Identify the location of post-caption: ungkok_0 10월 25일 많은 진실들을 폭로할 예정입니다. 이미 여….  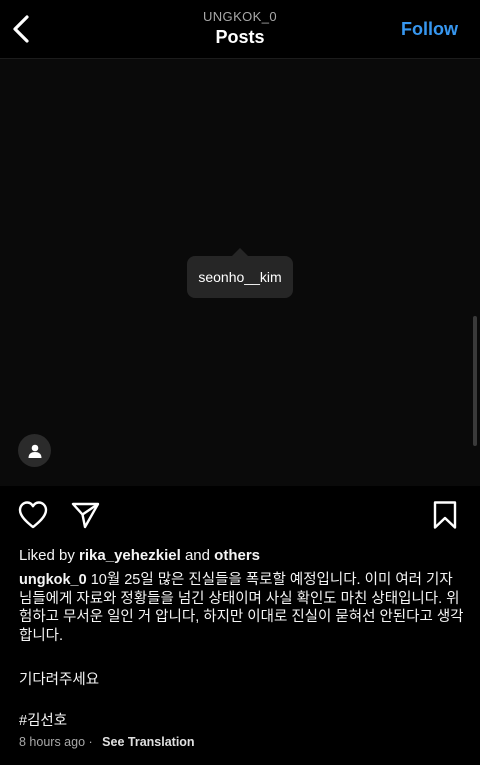
(241, 608).